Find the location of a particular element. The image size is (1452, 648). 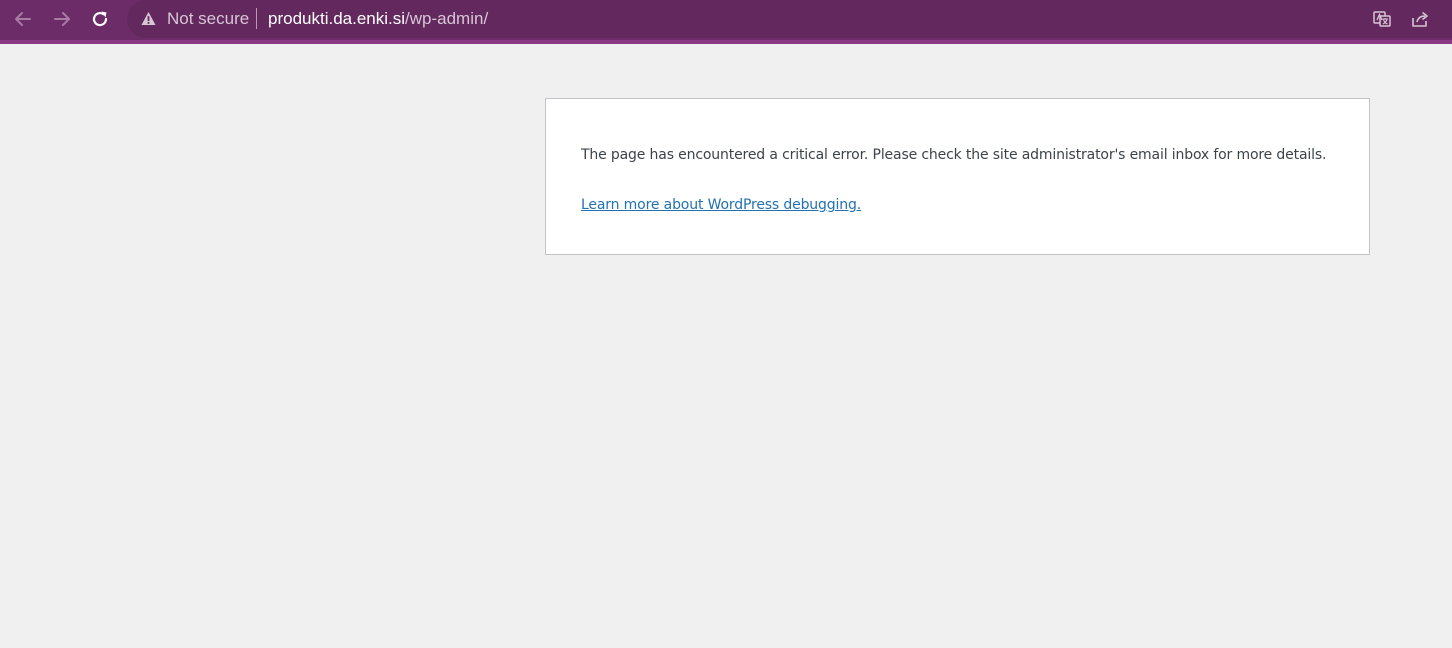

url-path: /wp-admin/ is located at coordinates (446, 18).